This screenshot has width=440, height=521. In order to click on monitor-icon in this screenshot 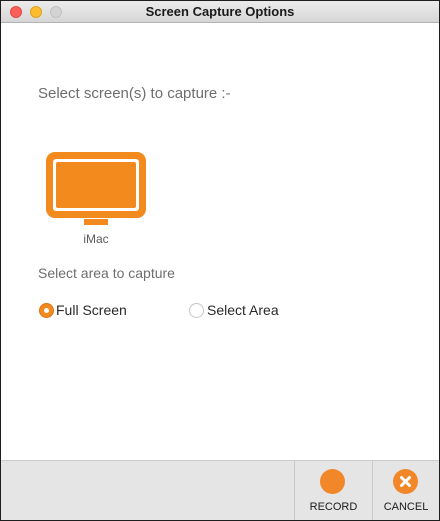, I will do `click(96, 188)`.